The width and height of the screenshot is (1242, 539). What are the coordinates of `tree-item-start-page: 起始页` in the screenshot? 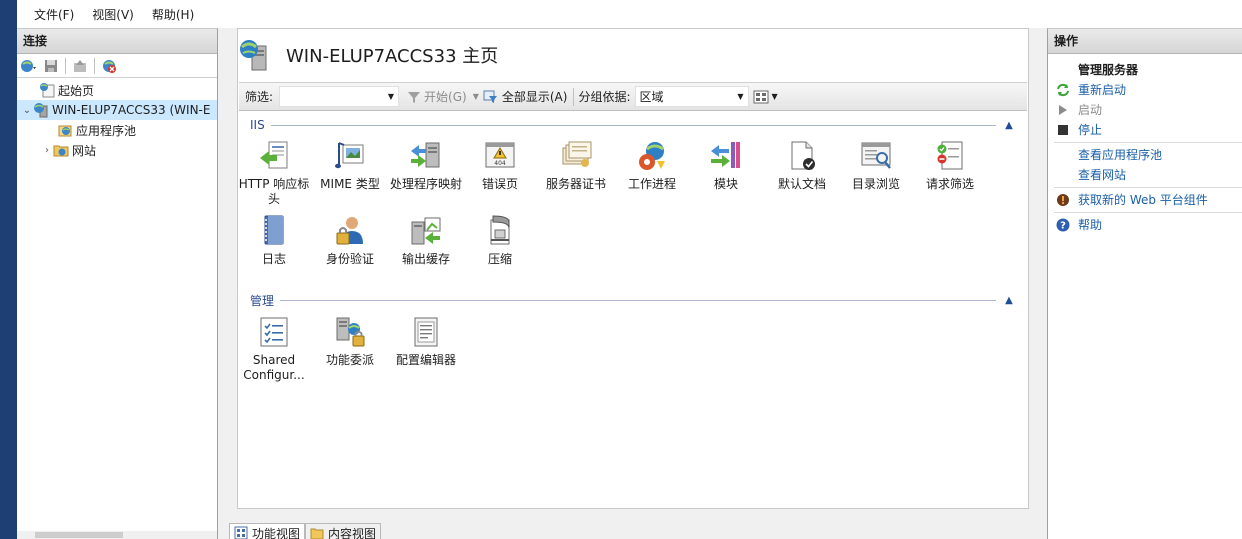 It's located at (117, 90).